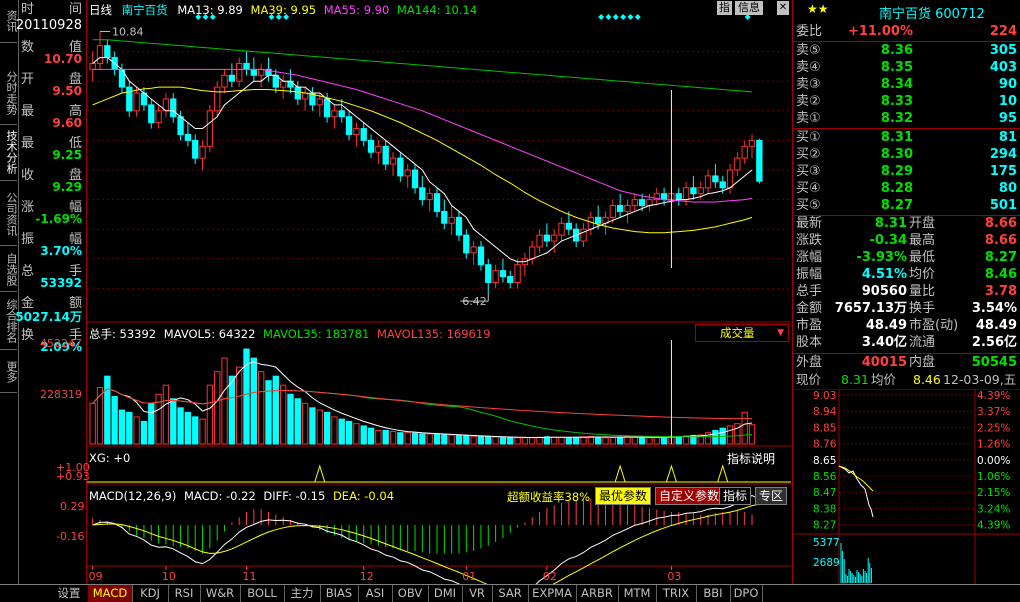  Describe the element at coordinates (623, 496) in the screenshot. I see `best-params-button: 最优参数` at that location.